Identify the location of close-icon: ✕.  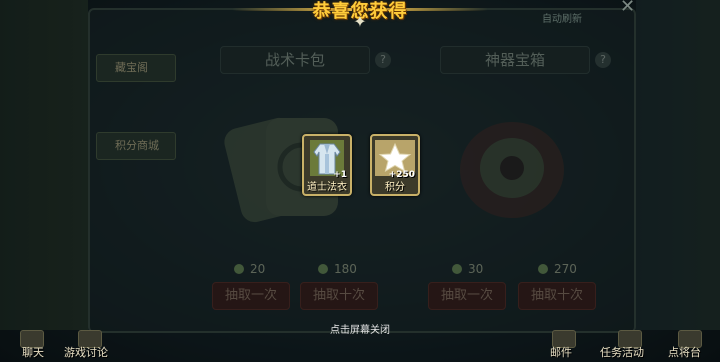
(627, 8).